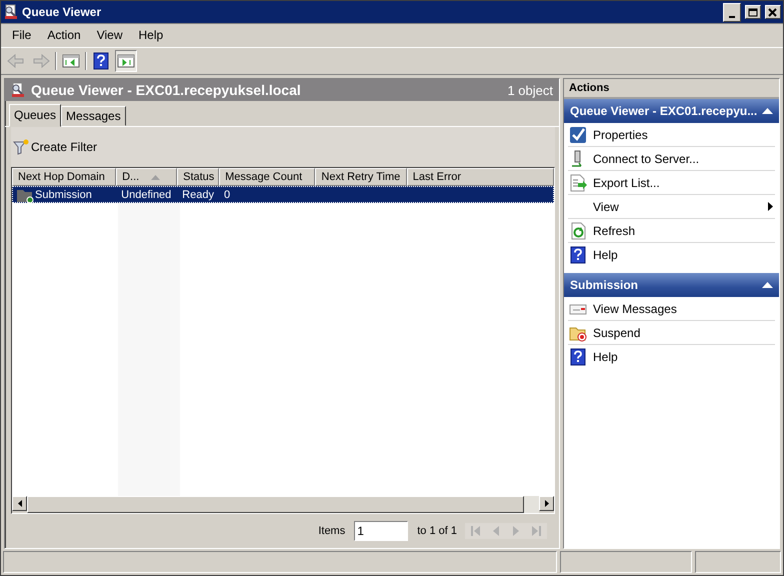 Image resolution: width=784 pixels, height=576 pixels. I want to click on scroll-left-button, so click(19, 503).